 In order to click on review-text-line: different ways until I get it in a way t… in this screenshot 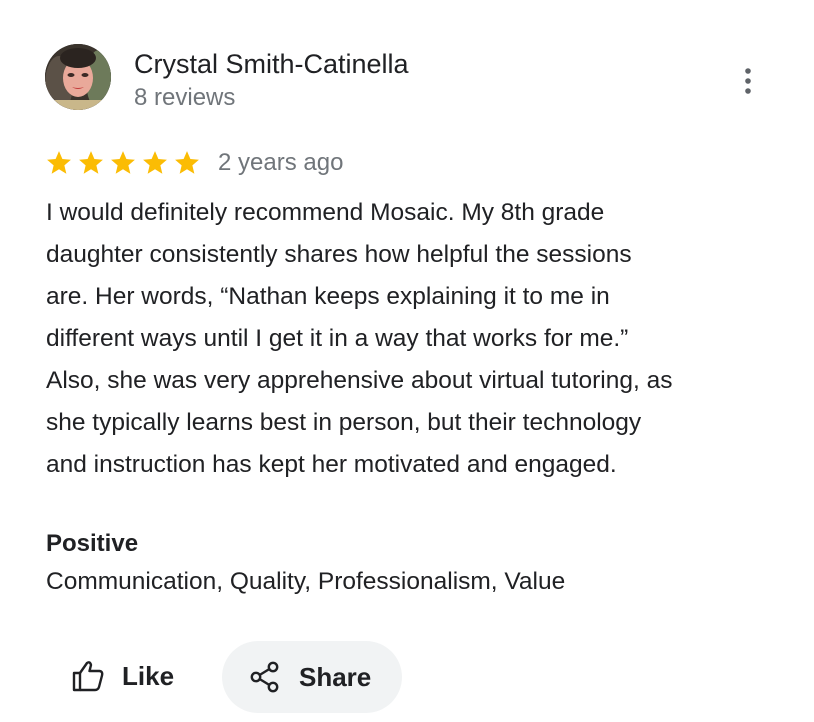, I will do `click(337, 338)`.